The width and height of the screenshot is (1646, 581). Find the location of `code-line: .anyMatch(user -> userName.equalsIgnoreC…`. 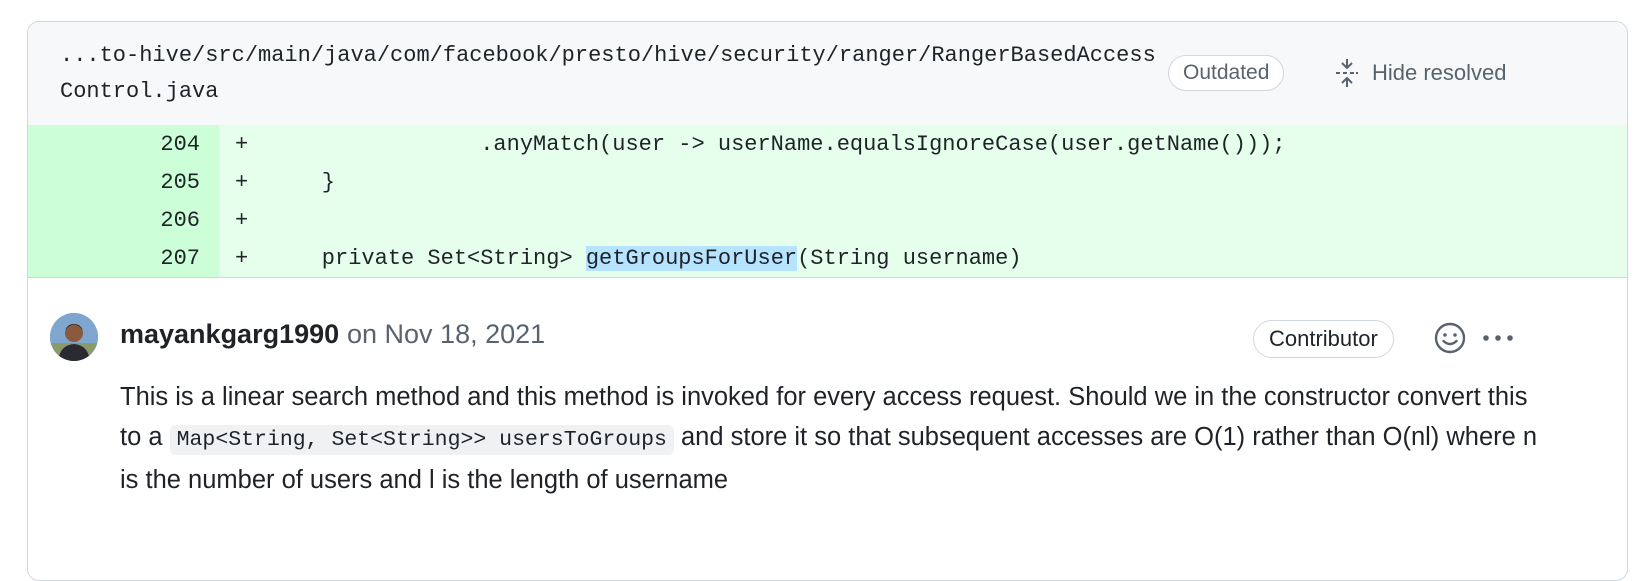

code-line: .anyMatch(user -> userName.equalsIgnoreC… is located at coordinates (777, 144).